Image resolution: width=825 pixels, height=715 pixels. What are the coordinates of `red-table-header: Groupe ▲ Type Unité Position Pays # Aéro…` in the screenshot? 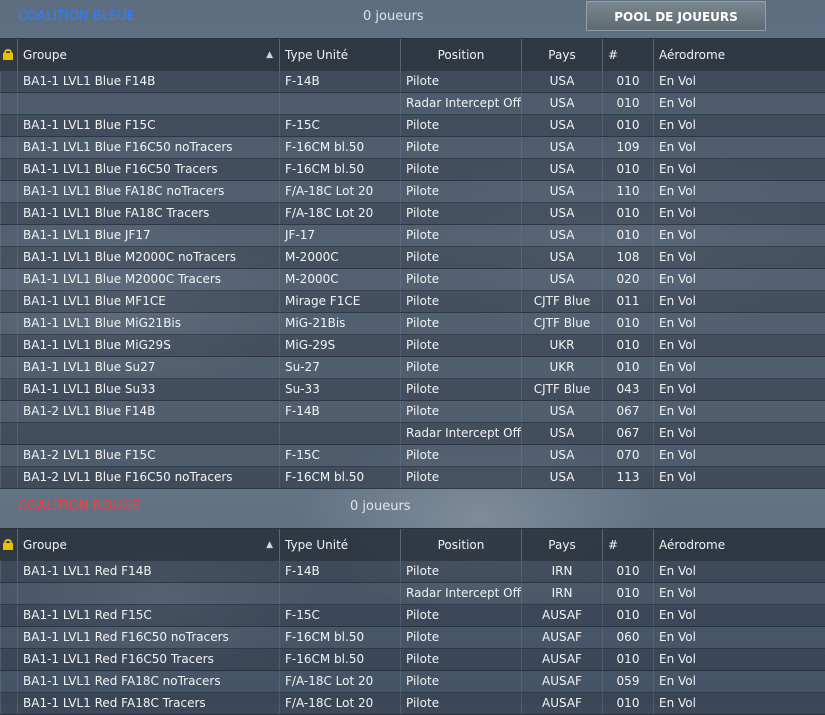 It's located at (412, 544).